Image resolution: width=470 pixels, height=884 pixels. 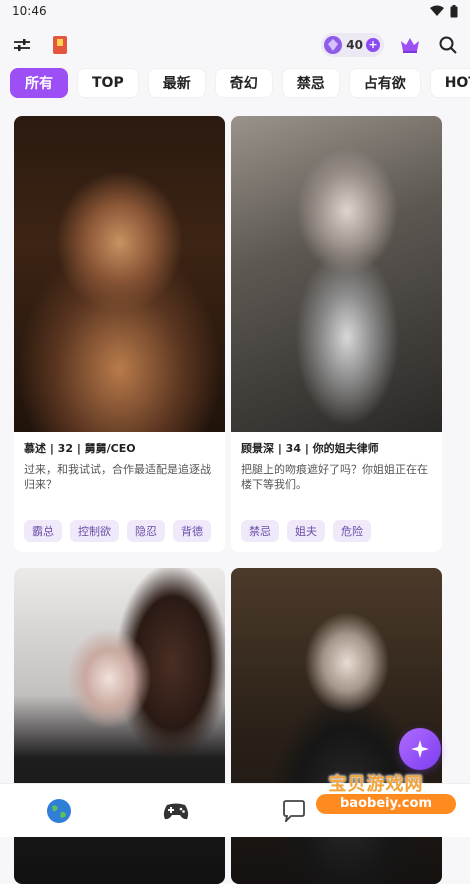 What do you see at coordinates (437, 10) in the screenshot?
I see `wifi-icon` at bounding box center [437, 10].